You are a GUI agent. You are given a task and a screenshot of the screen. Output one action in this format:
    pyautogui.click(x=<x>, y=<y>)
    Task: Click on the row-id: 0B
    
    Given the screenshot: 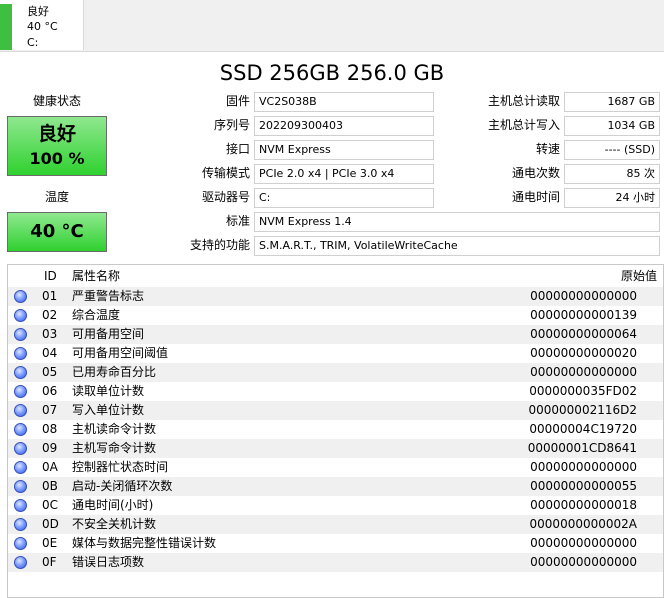 What is the action you would take?
    pyautogui.click(x=50, y=486)
    